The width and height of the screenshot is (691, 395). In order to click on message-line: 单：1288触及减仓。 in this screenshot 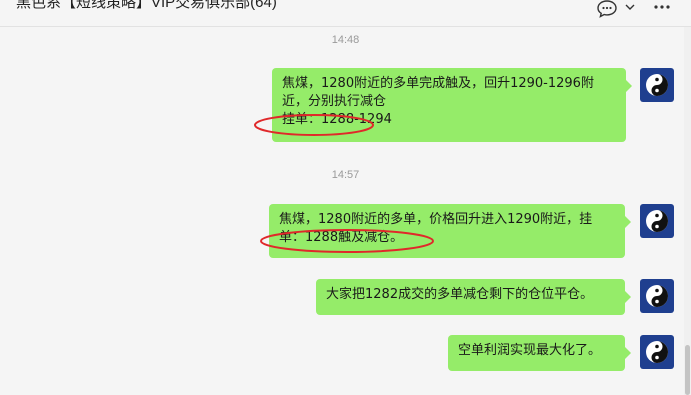, I will do `click(341, 237)`.